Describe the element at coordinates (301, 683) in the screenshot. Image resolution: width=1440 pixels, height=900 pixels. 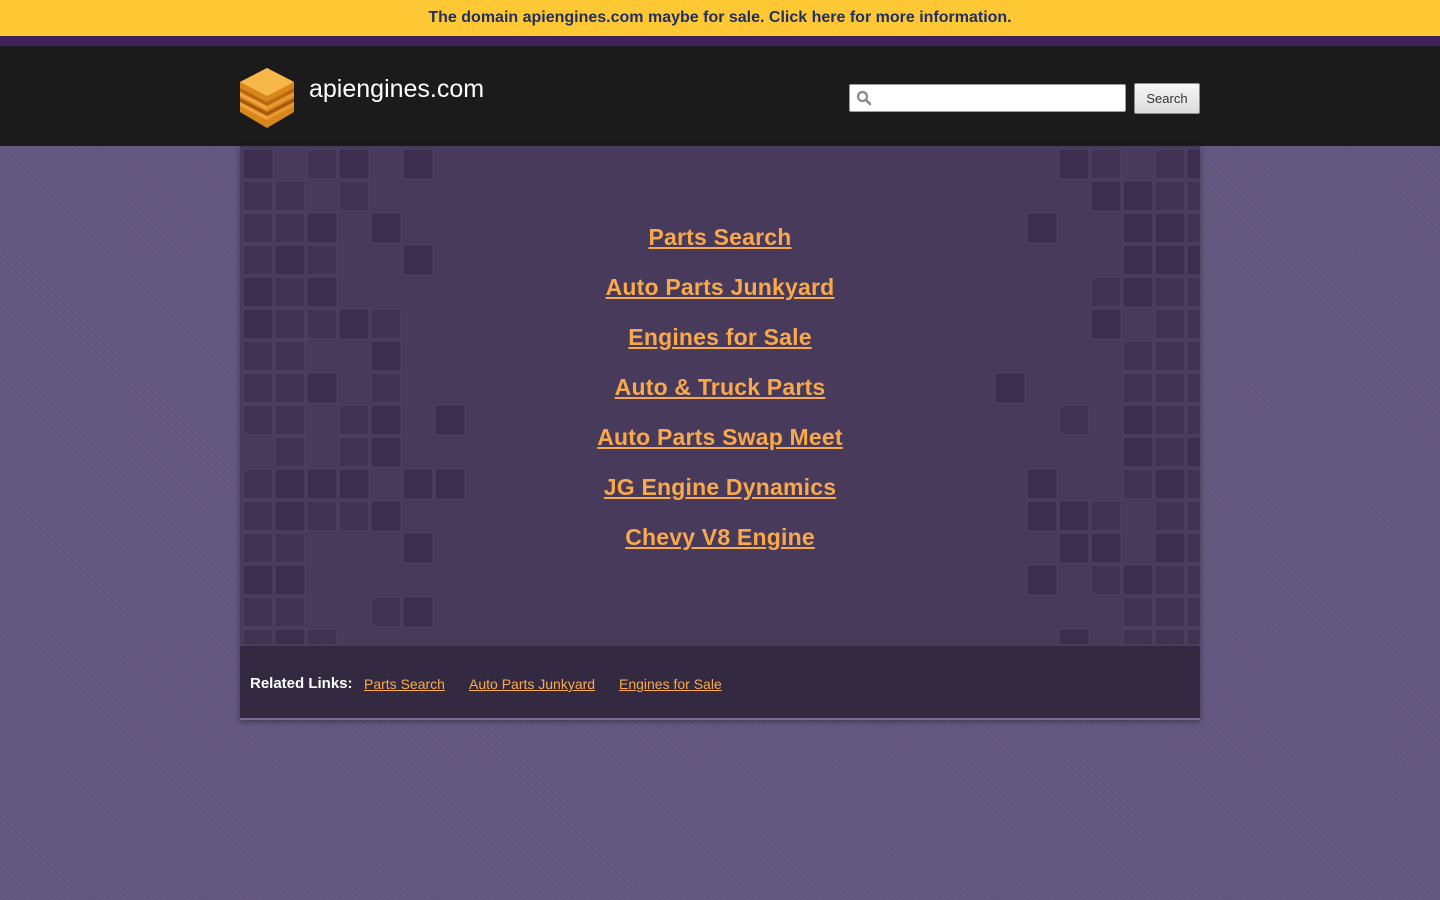
I see `related-links-label: Related Links:` at that location.